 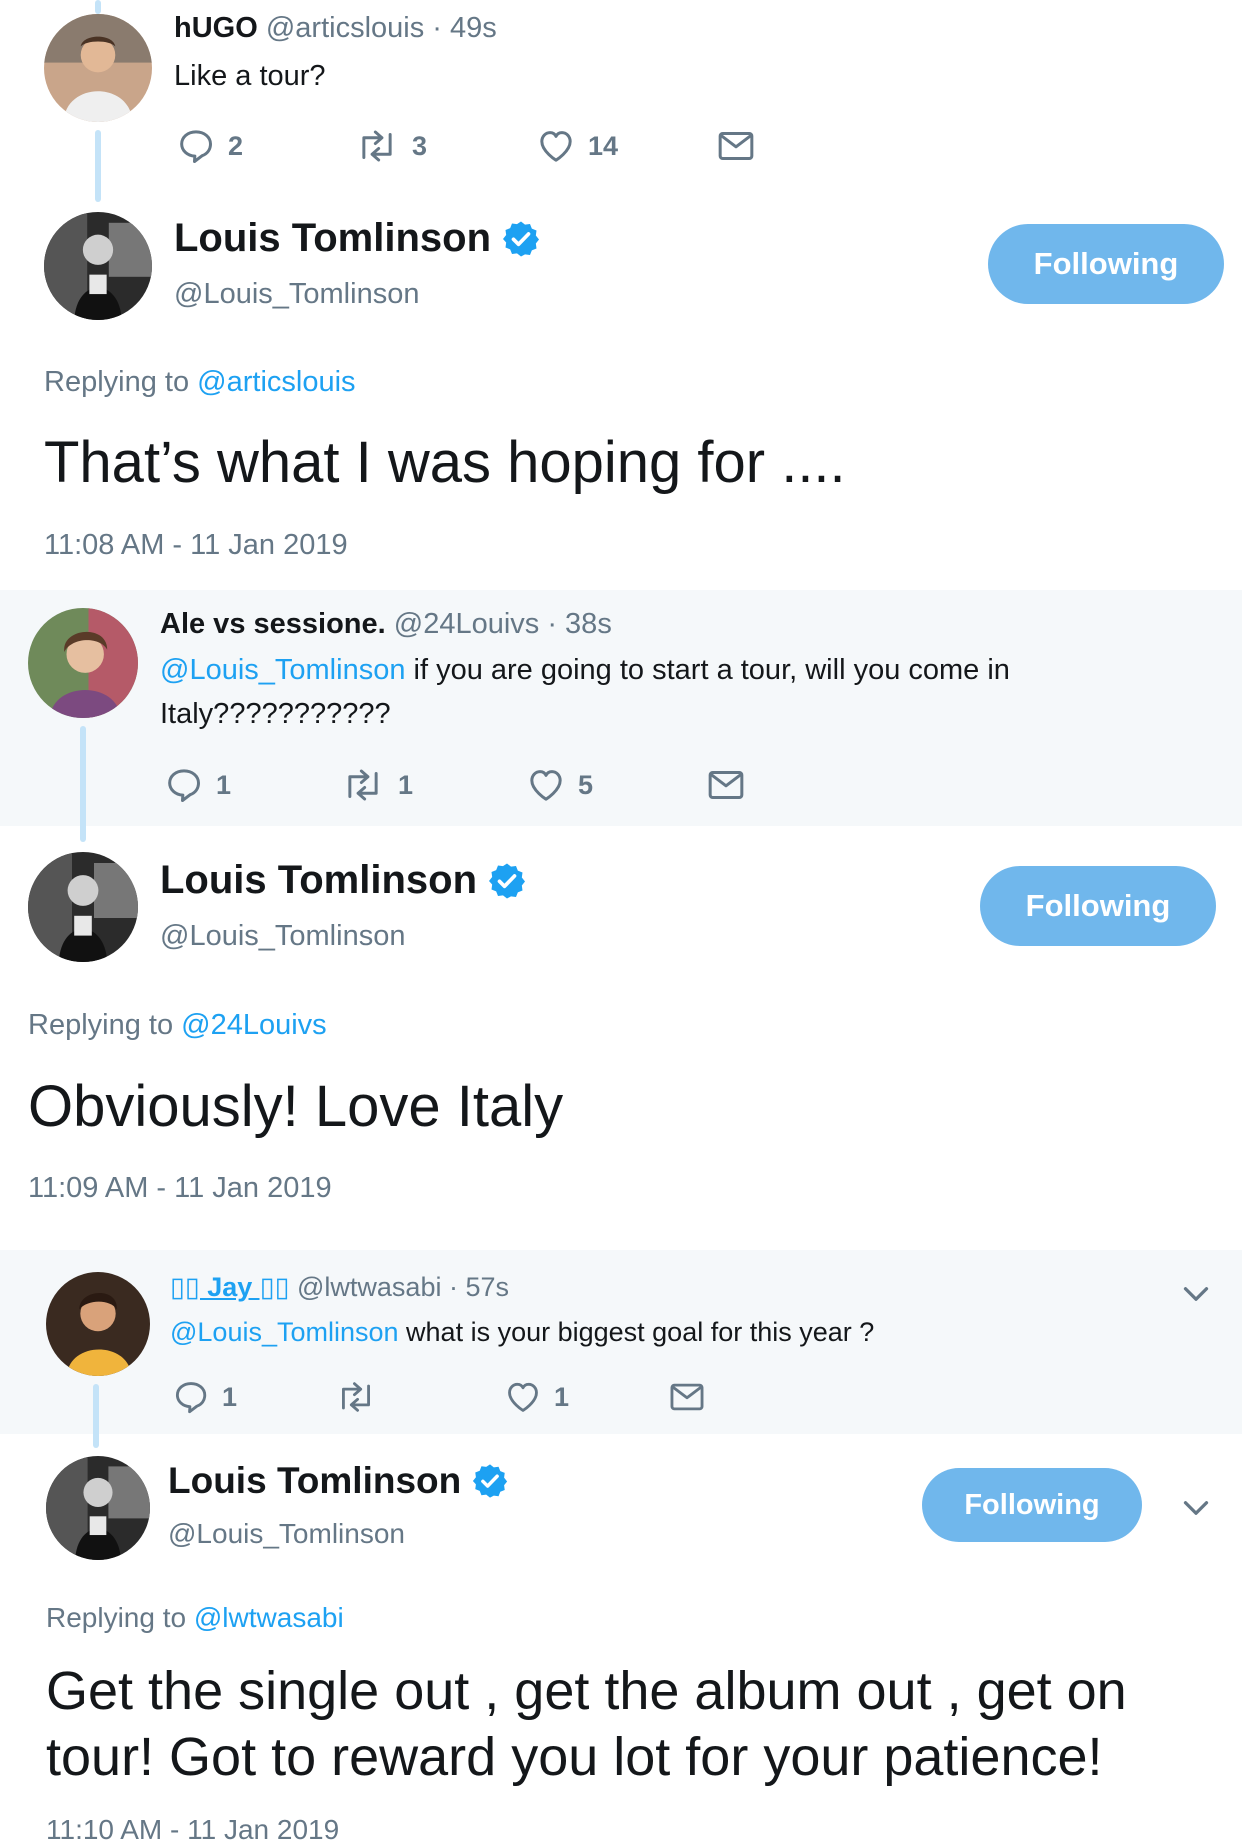 What do you see at coordinates (275, 714) in the screenshot?
I see `reply-text-body-line2: Italy???????????` at bounding box center [275, 714].